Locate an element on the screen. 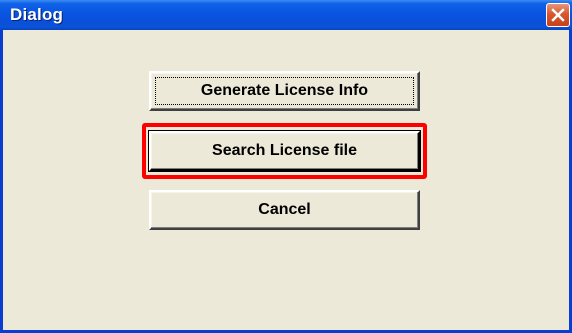 This screenshot has height=333, width=572. cancel-label: Cancel is located at coordinates (284, 209).